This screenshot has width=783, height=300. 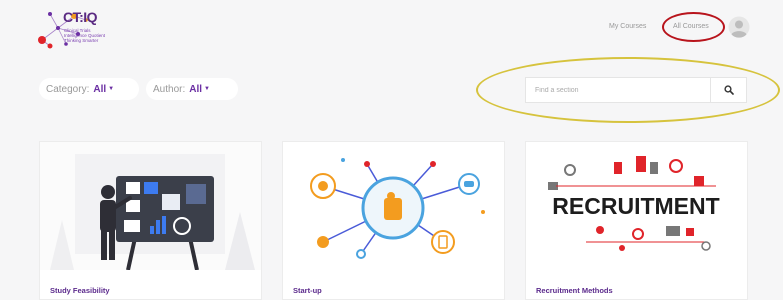 I want to click on user-icon, so click(x=739, y=27).